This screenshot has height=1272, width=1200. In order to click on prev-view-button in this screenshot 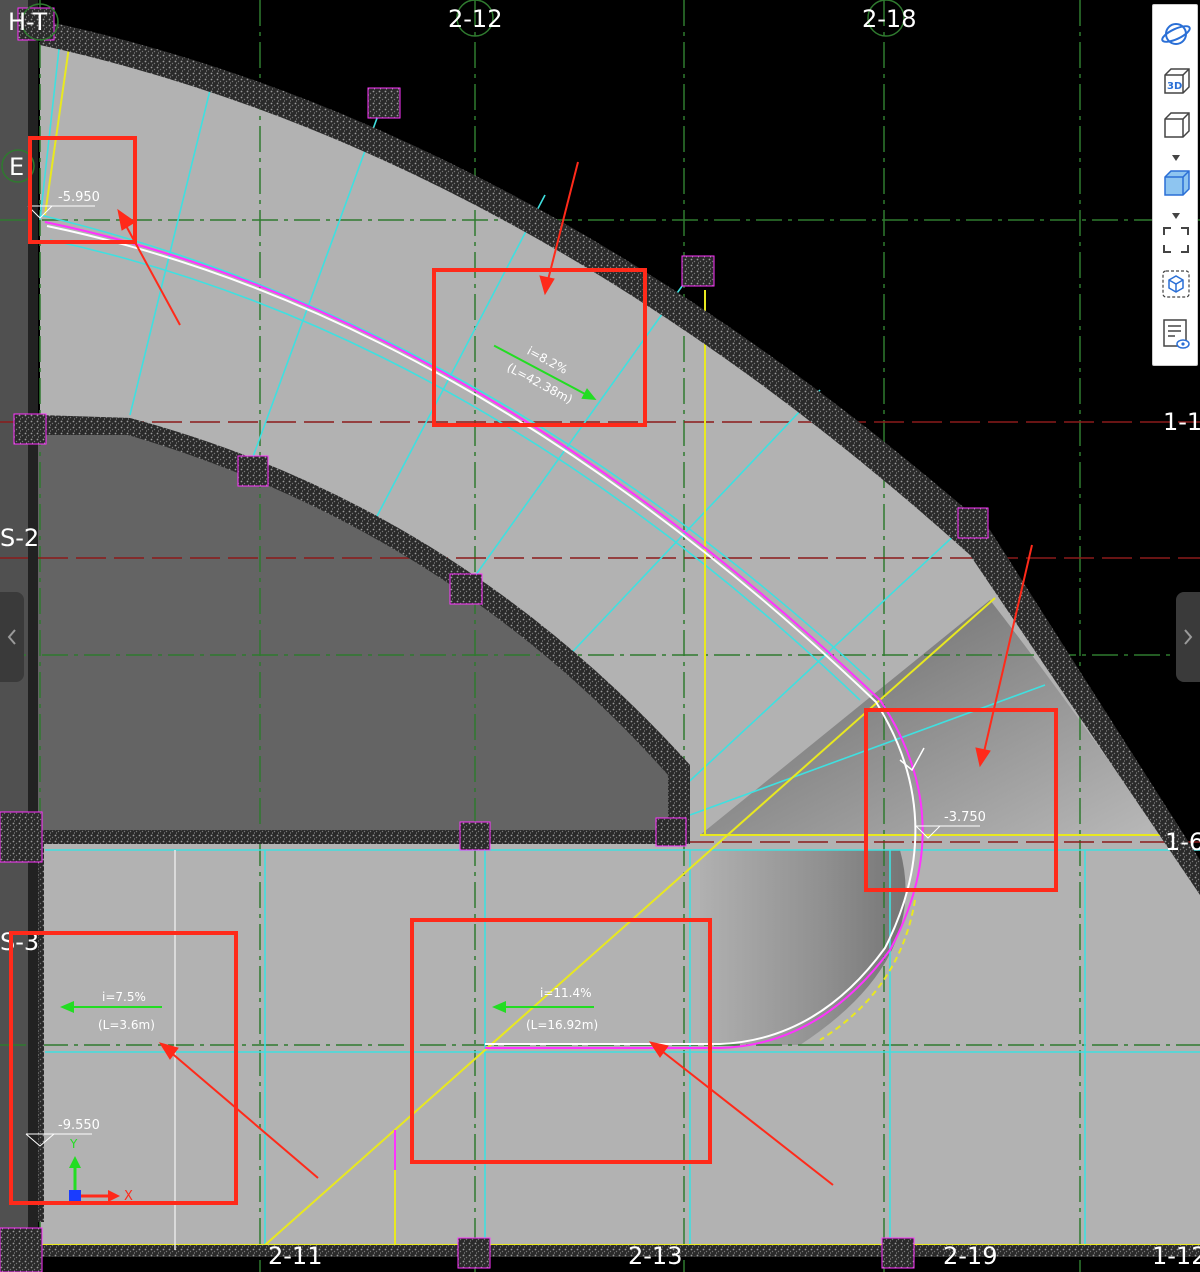, I will do `click(12, 637)`.